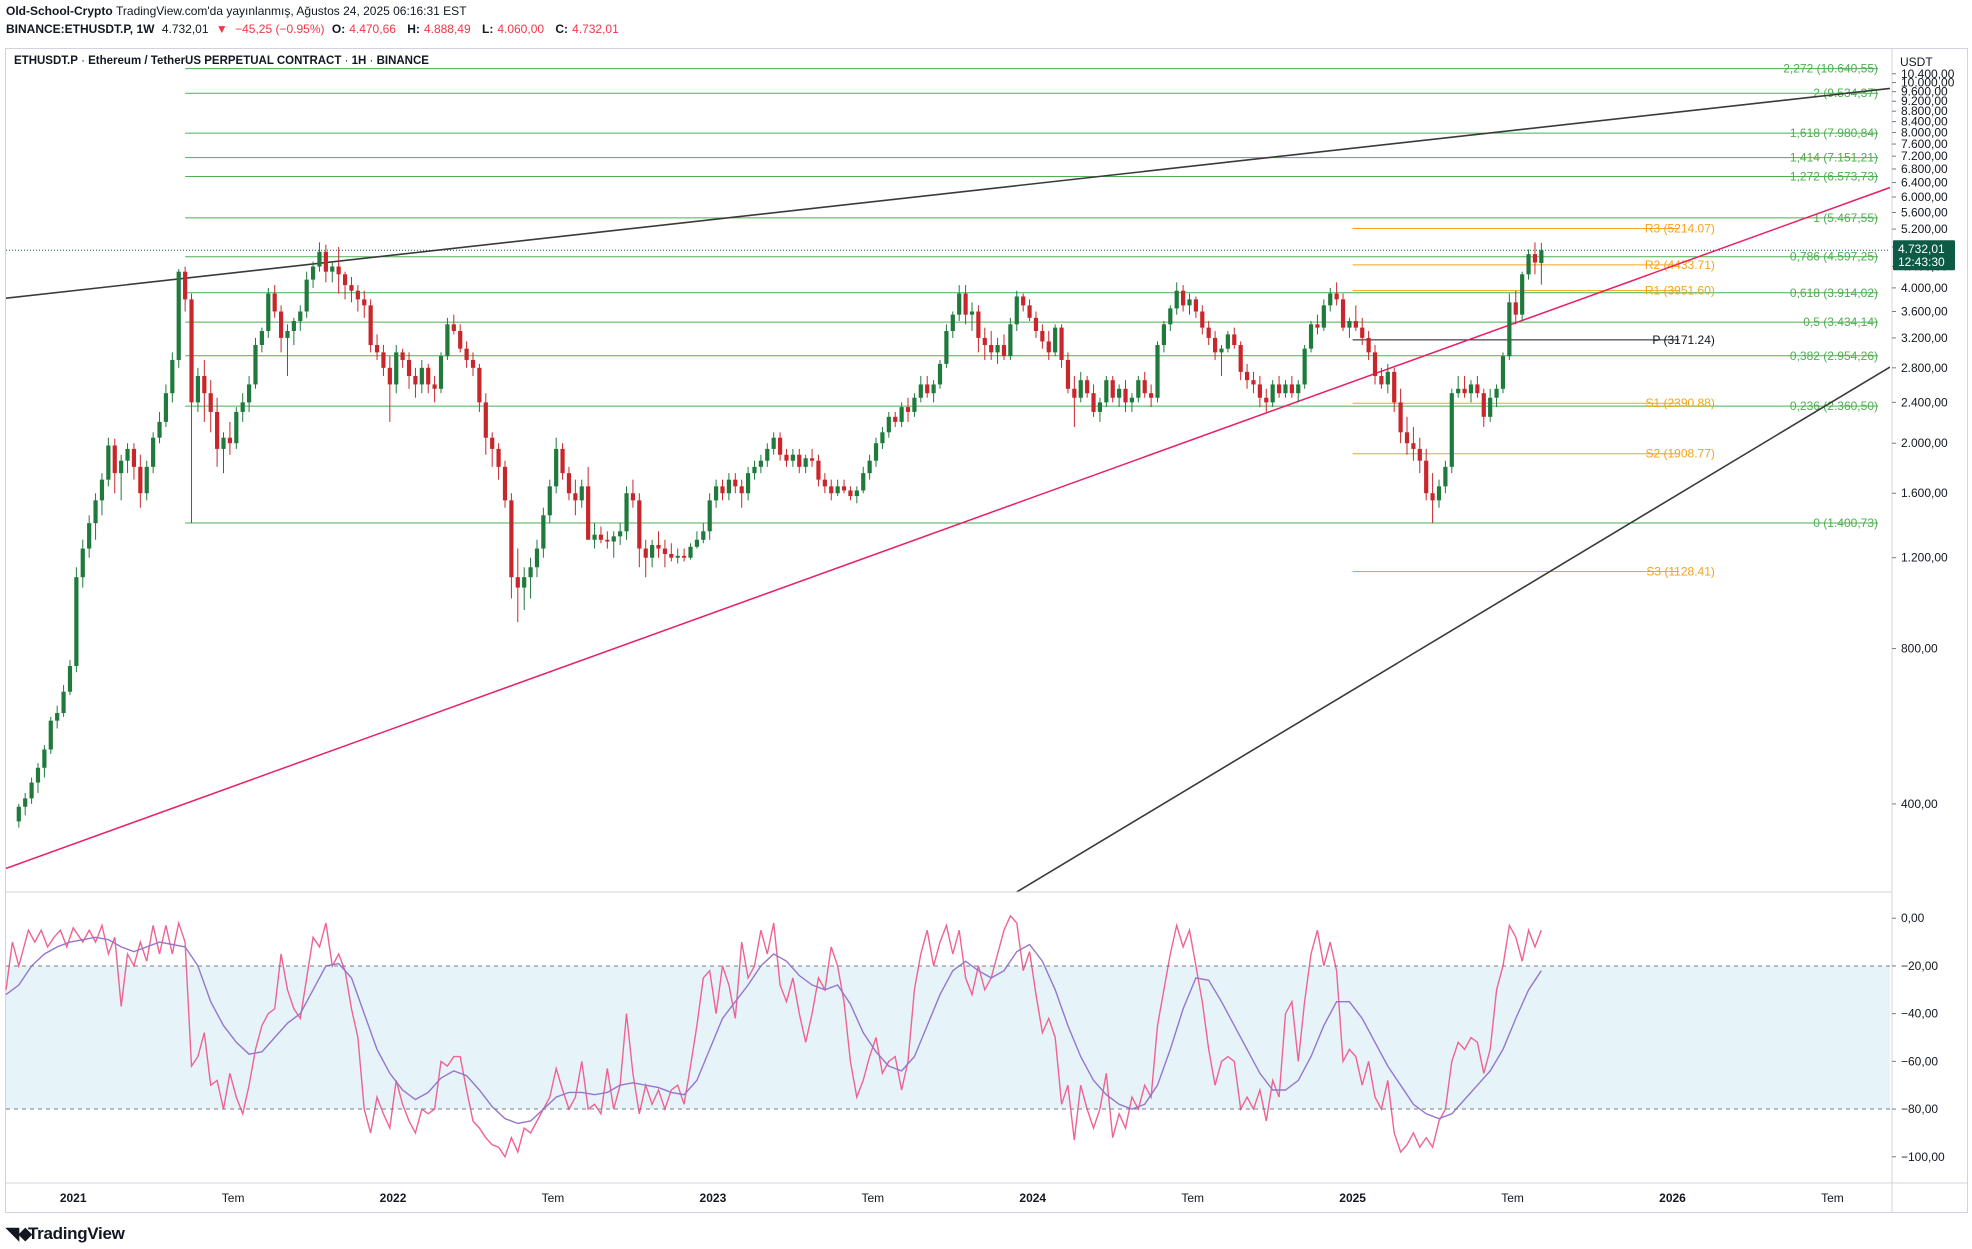 The image size is (1972, 1249). I want to click on price-tick-label: 6.000,00, so click(1924, 197).